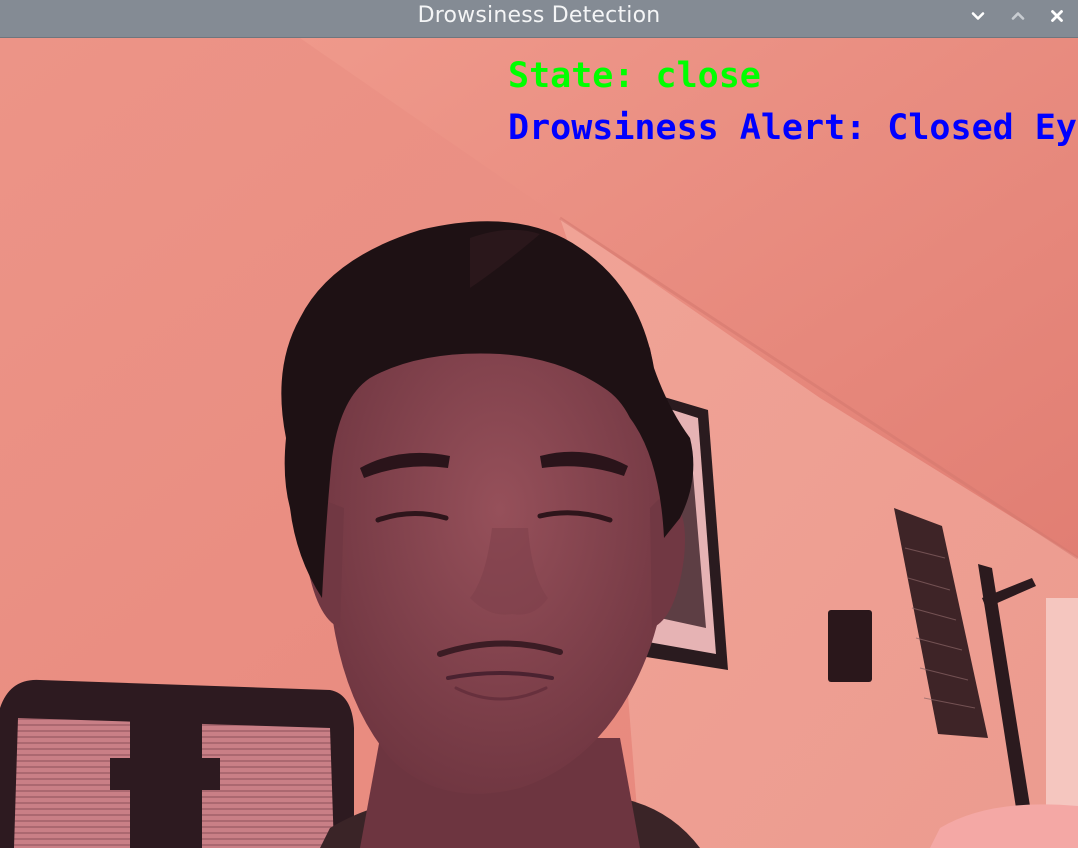 Image resolution: width=1078 pixels, height=848 pixels. I want to click on title-bar: Drowsiness Detection, so click(539, 19).